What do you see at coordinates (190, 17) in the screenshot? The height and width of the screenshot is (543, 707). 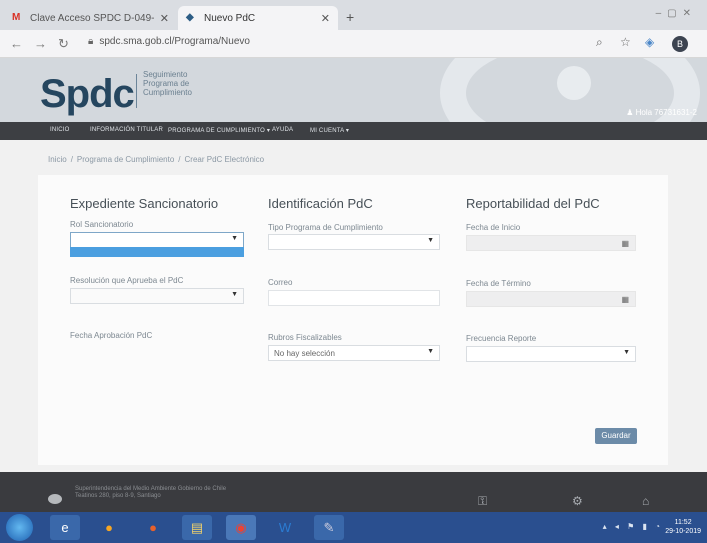 I see `spdc-favicon: ◆` at bounding box center [190, 17].